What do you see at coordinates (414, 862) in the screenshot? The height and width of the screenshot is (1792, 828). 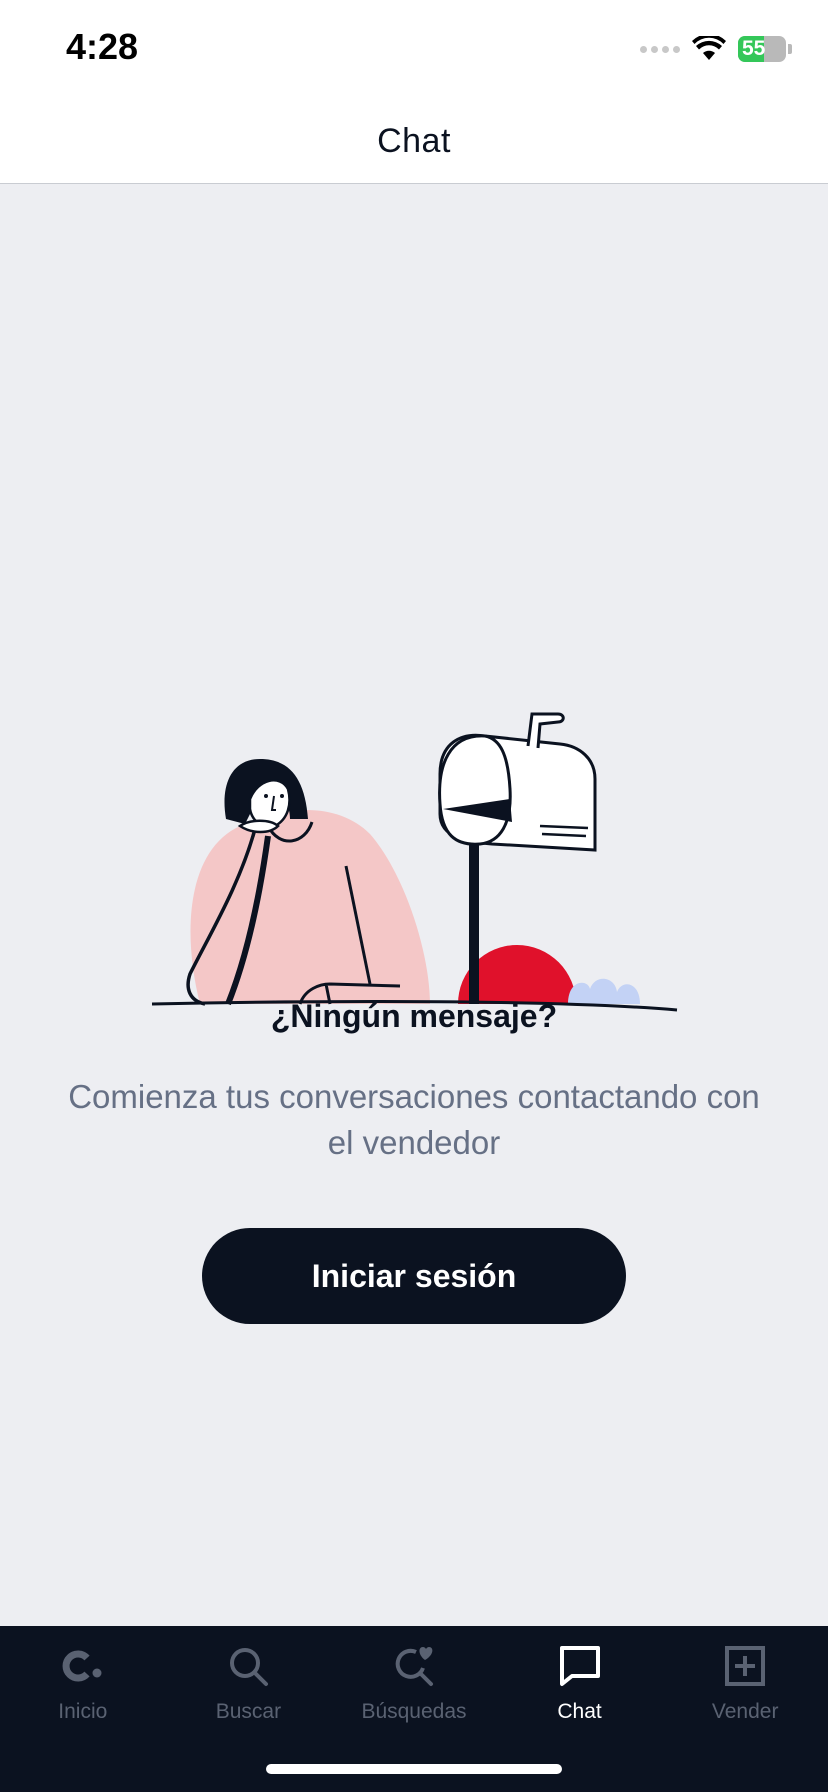 I see `person-waiting-mailbox-illustration` at bounding box center [414, 862].